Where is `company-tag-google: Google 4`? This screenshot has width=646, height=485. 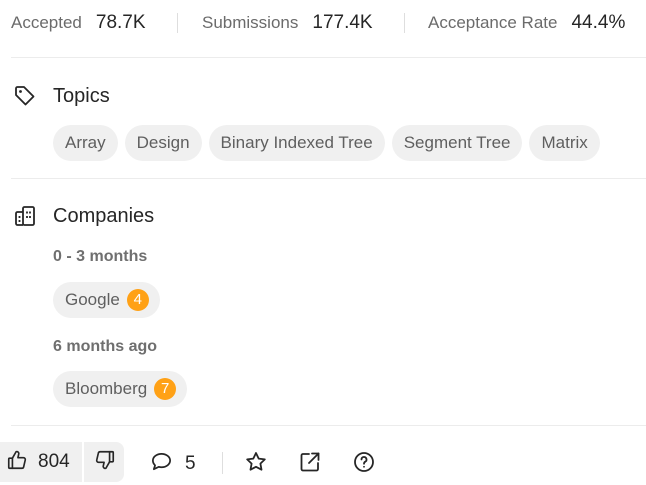
company-tag-google: Google 4 is located at coordinates (106, 300).